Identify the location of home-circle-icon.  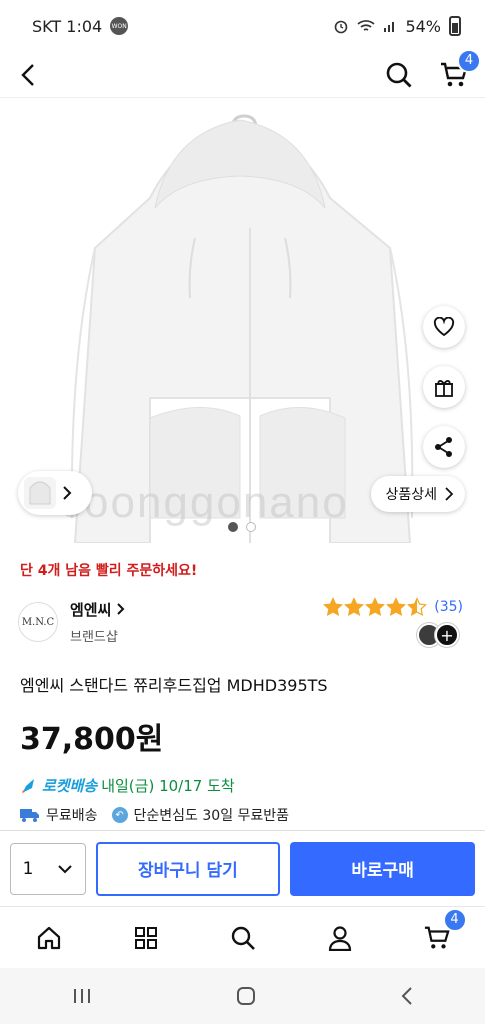
(246, 996).